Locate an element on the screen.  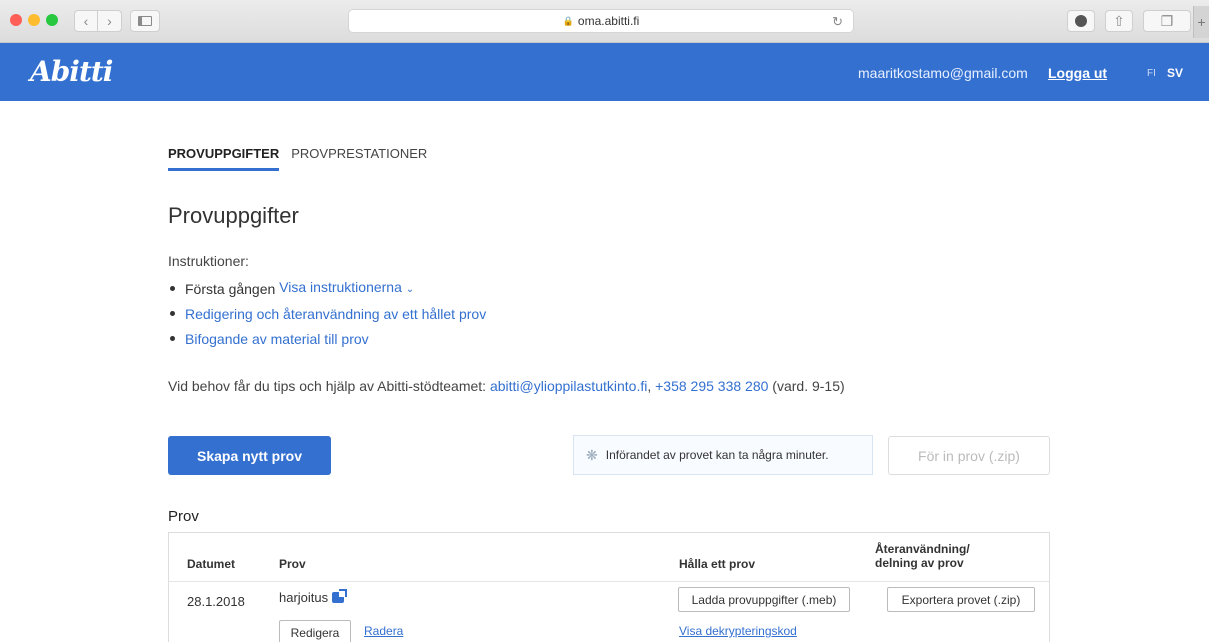
external-link-icon is located at coordinates (340, 596).